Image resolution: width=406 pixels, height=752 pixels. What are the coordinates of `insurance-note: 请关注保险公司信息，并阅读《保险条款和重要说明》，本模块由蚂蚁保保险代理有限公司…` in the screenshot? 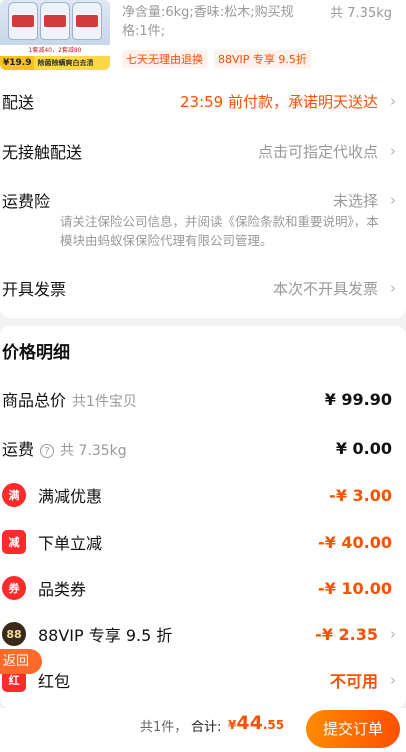 It's located at (219, 231).